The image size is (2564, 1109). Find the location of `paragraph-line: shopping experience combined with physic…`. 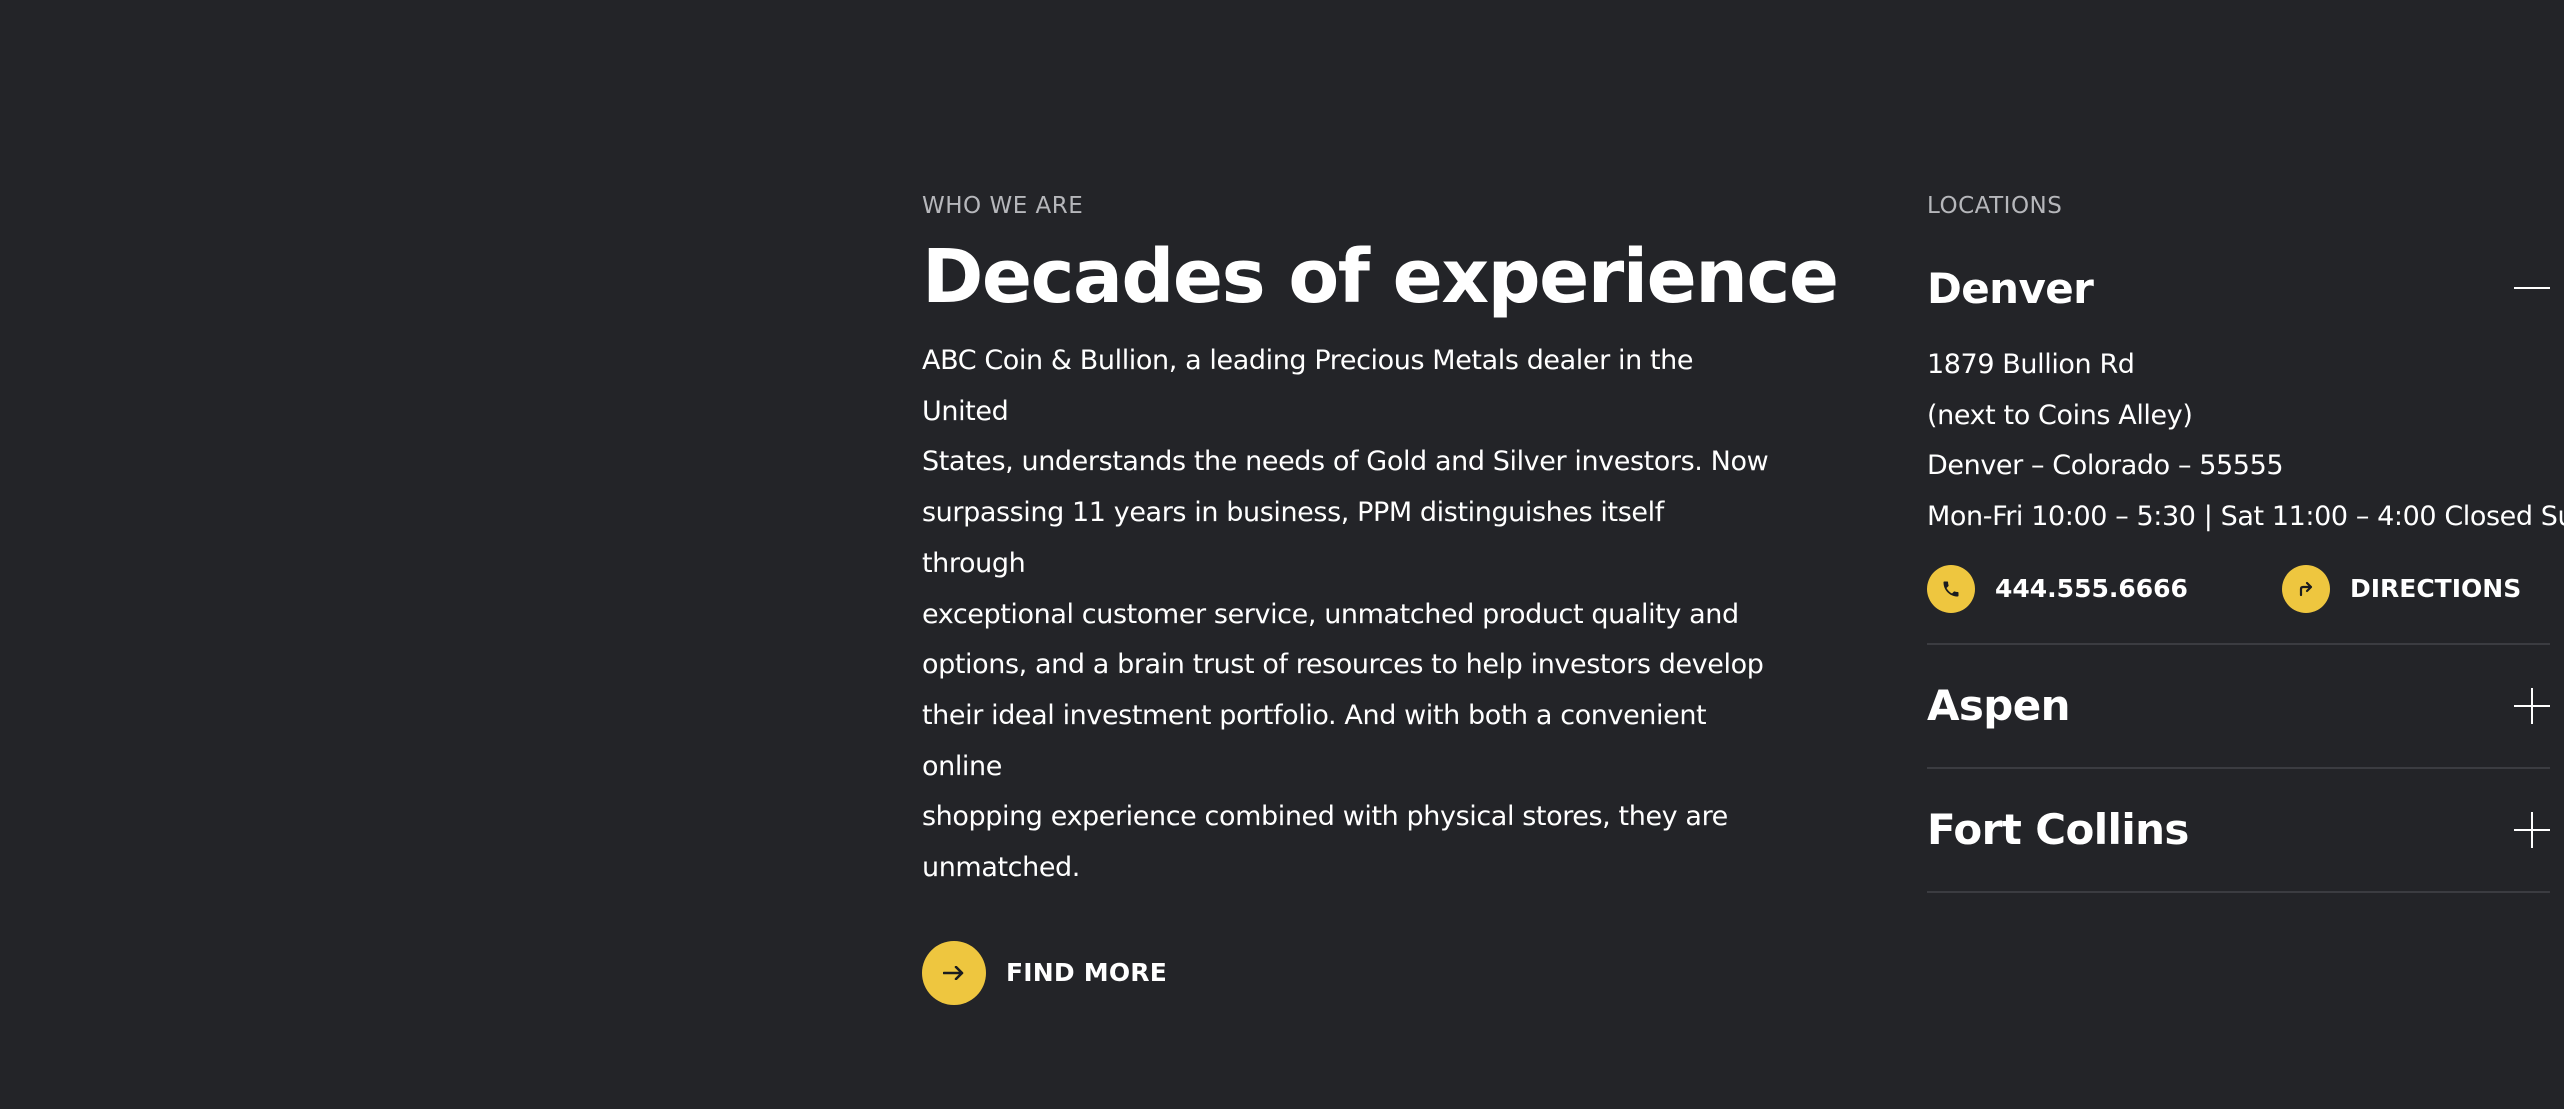

paragraph-line: shopping experience combined with physic… is located at coordinates (1325, 817).